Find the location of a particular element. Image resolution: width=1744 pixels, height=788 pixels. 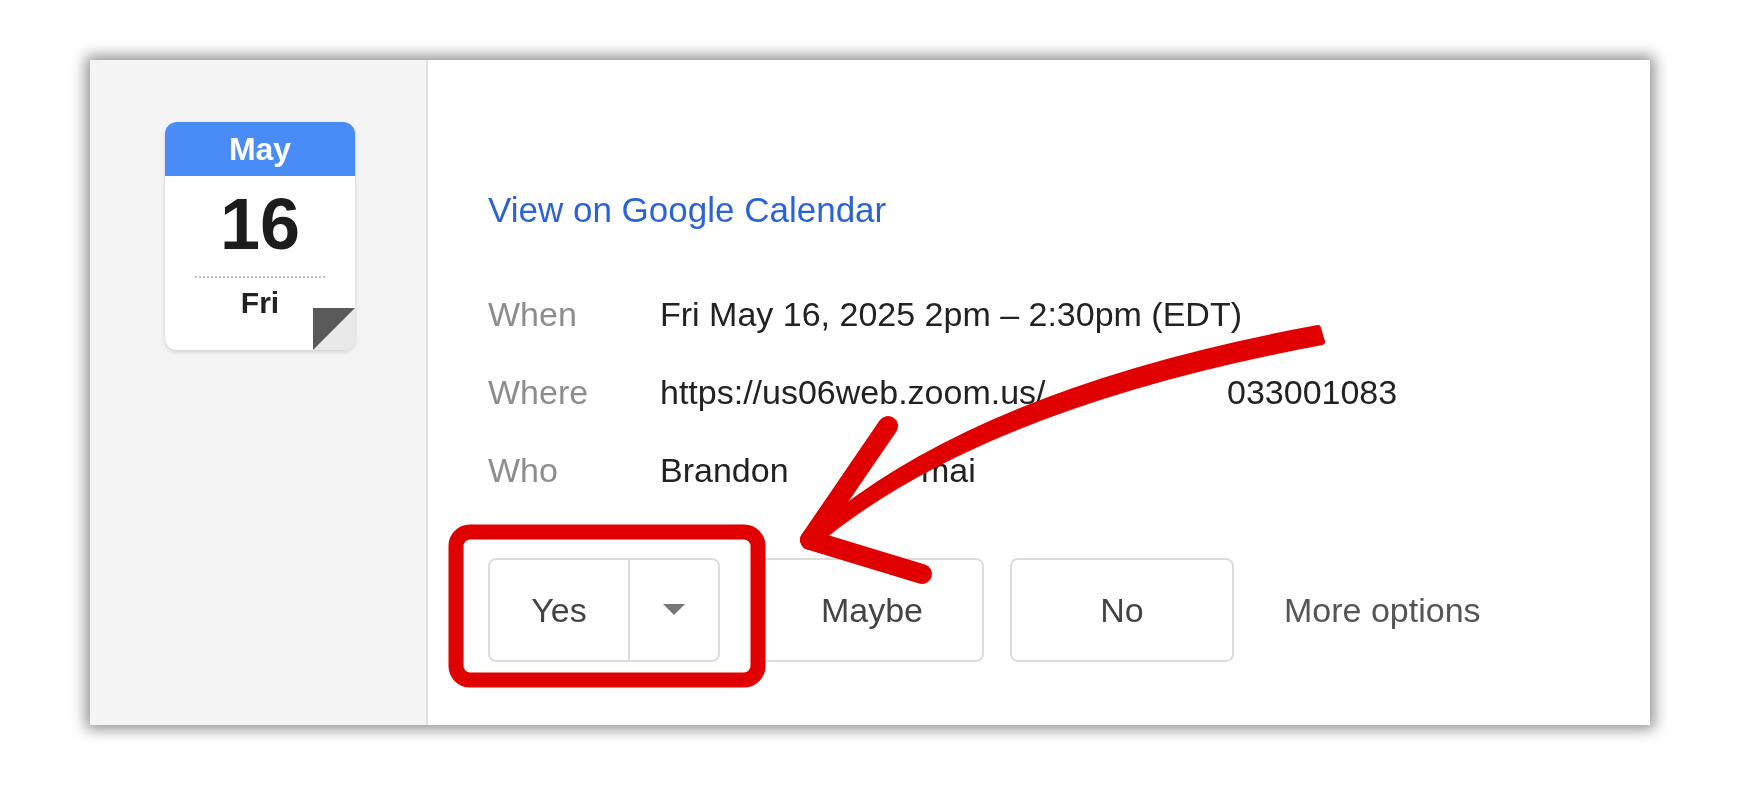

calendar-link: View on Google Calendar is located at coordinates (687, 209).